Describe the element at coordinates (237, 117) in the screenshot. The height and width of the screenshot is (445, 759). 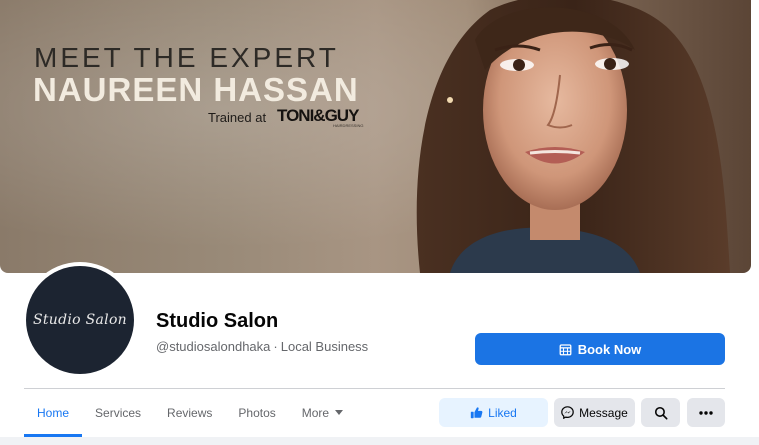
I see `cover-trained-label: Trained at` at that location.